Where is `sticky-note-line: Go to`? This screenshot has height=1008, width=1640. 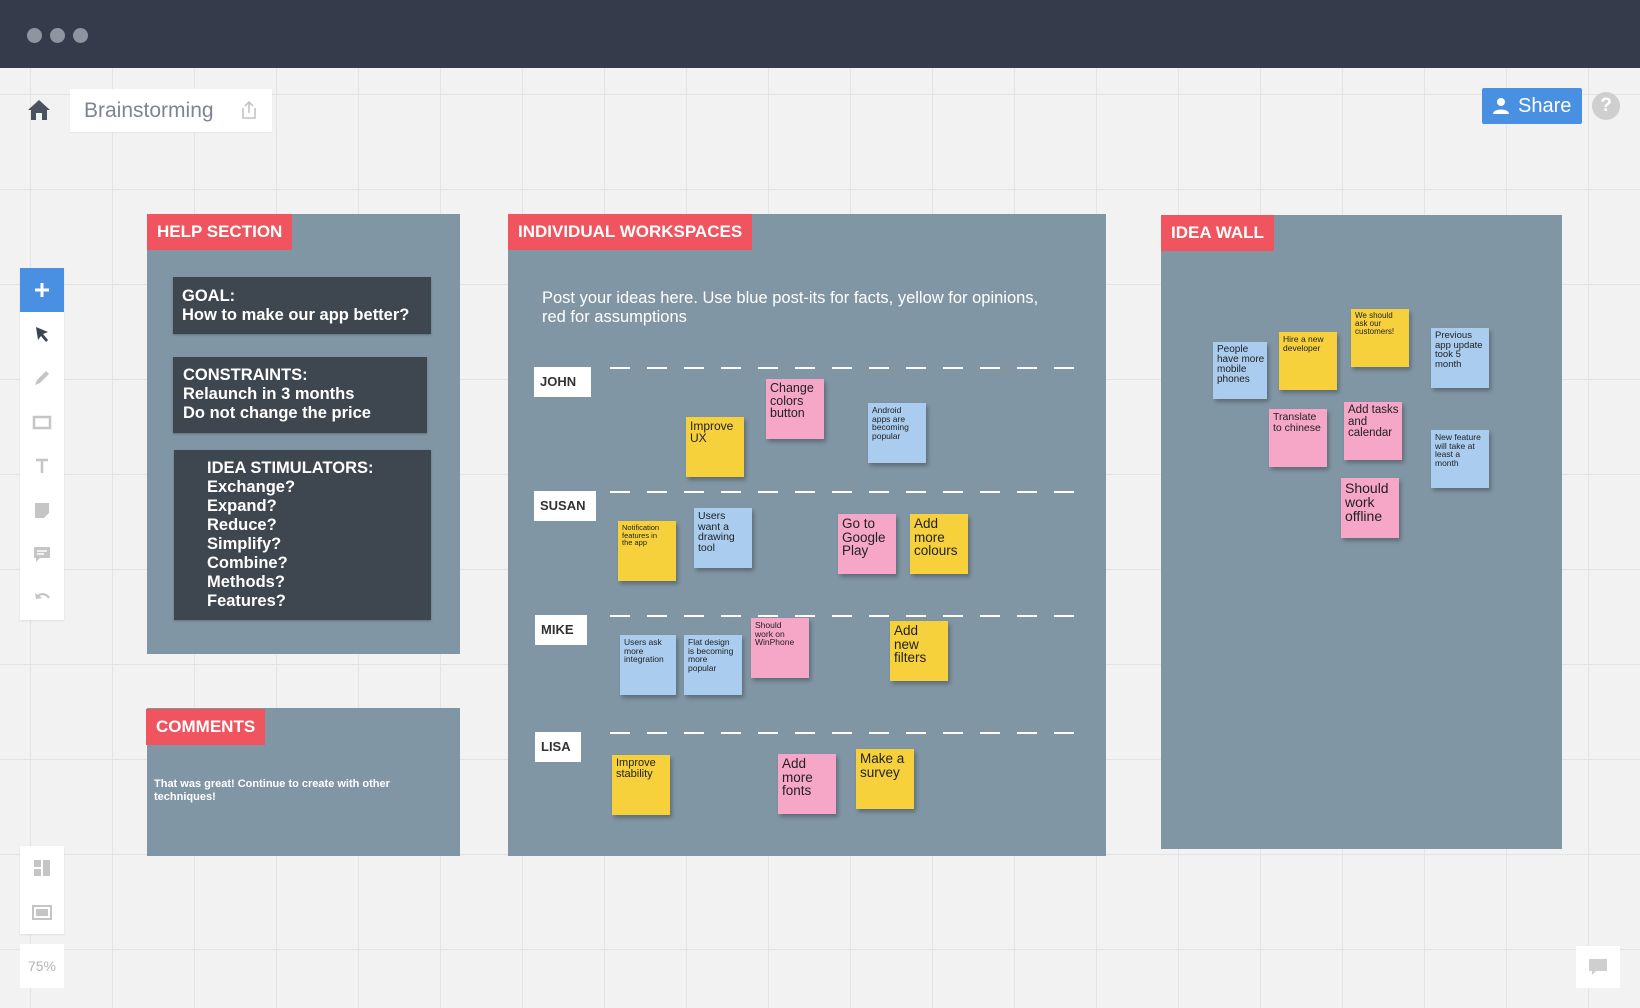 sticky-note-line: Go to is located at coordinates (859, 523).